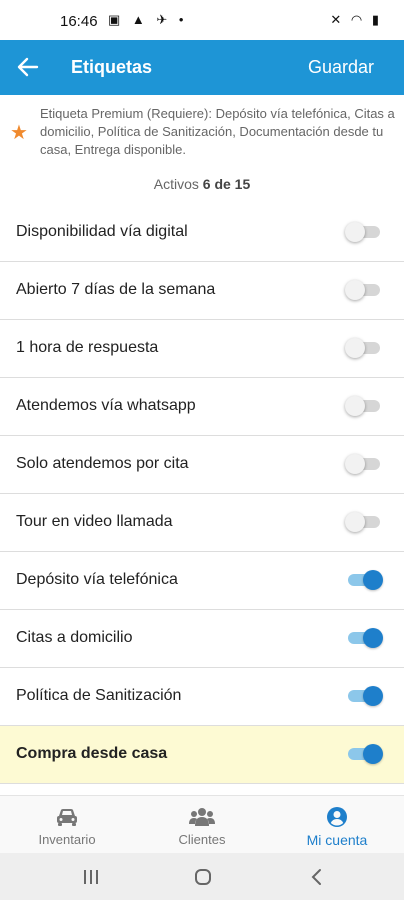 The image size is (404, 900). I want to click on notification-icons: ▣ ▲ ✈ •, so click(148, 19).